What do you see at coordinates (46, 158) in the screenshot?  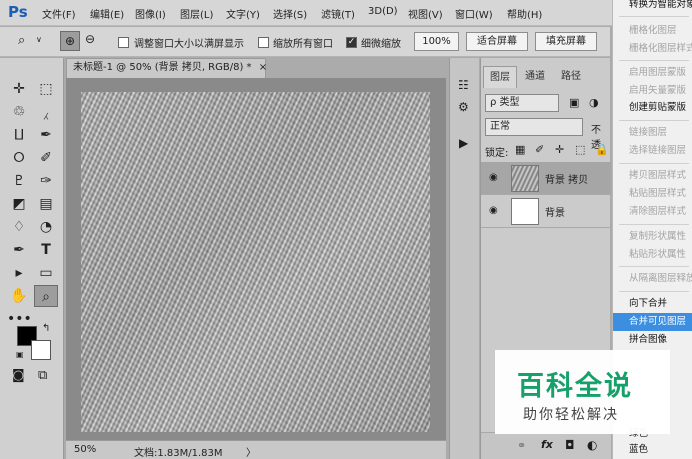 I see `brush-tool-icon: ✐` at bounding box center [46, 158].